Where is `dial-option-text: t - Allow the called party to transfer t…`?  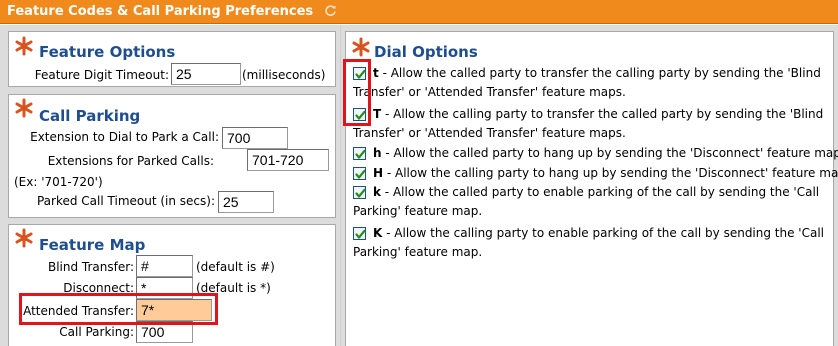 dial-option-text: t - Allow the called party to transfer t… is located at coordinates (592, 73).